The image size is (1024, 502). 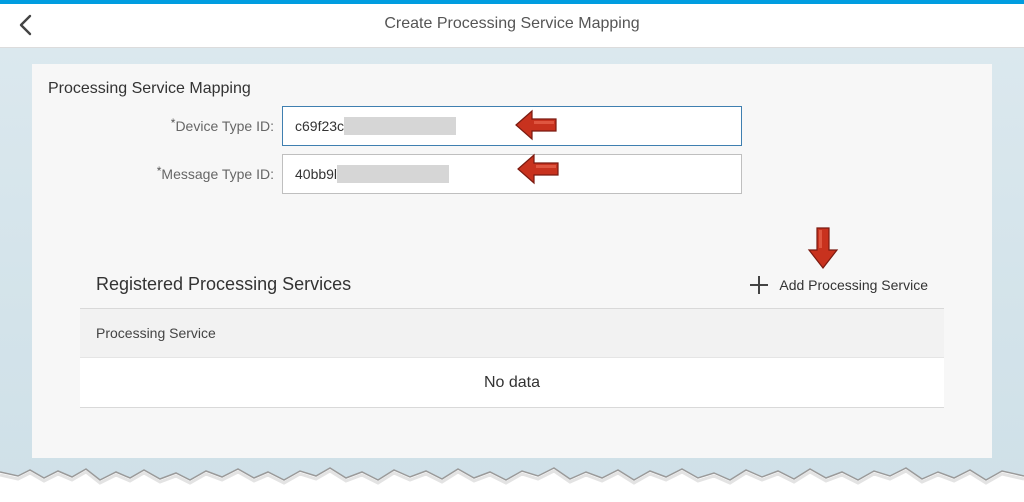 I want to click on app-header: Create Processing Service Mapping, so click(x=512, y=26).